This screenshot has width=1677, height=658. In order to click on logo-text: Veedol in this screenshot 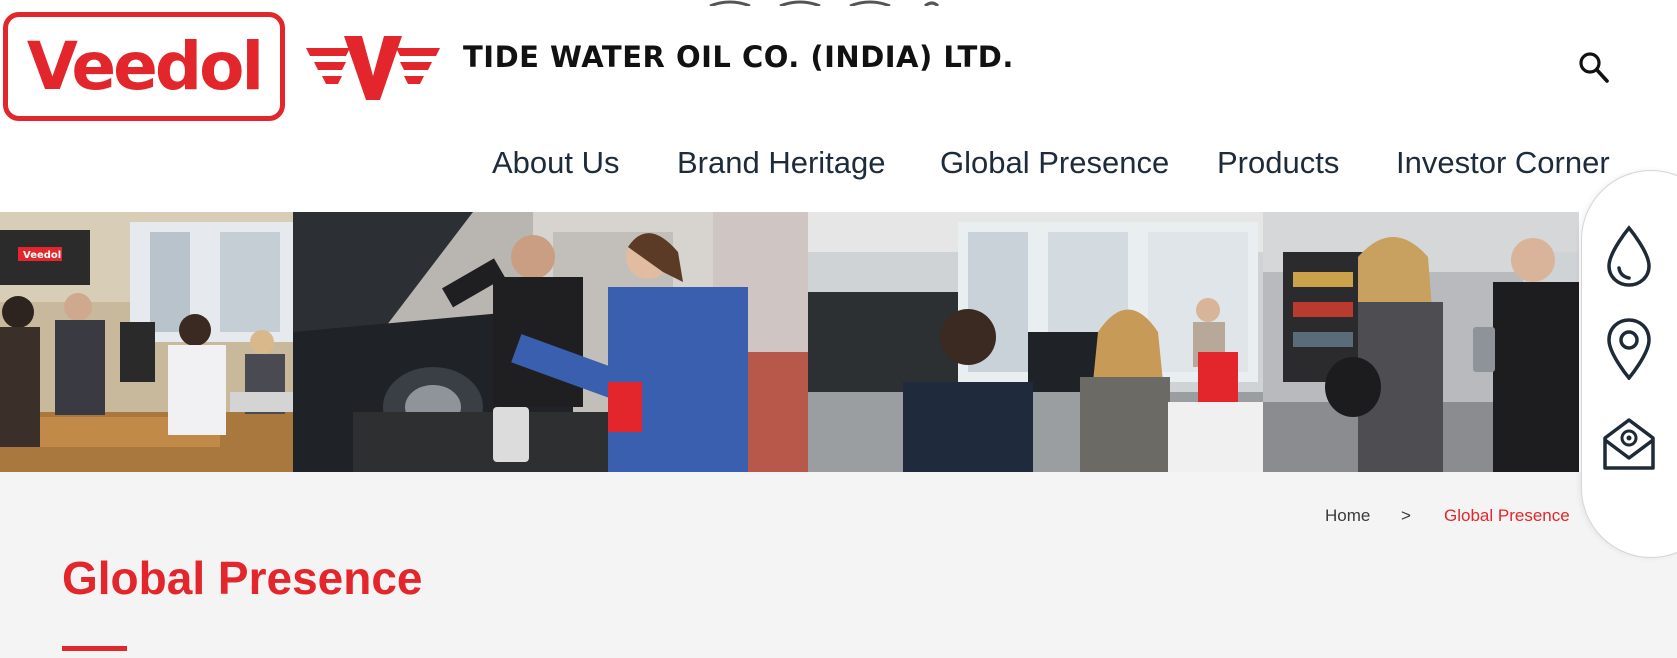, I will do `click(145, 66)`.